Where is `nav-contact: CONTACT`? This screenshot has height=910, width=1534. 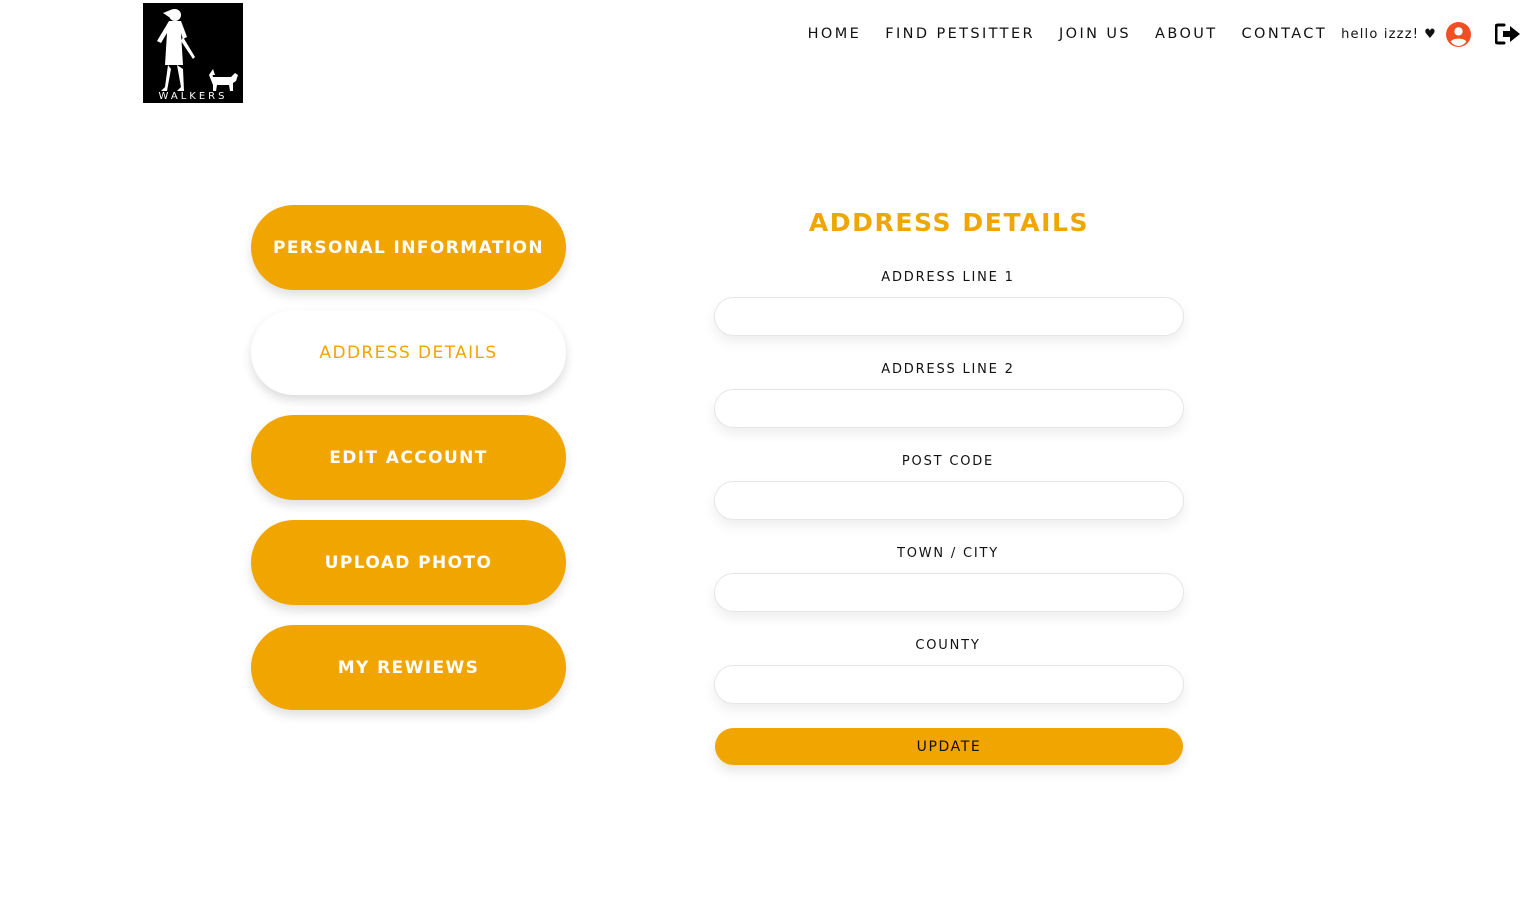
nav-contact: CONTACT is located at coordinates (1285, 34).